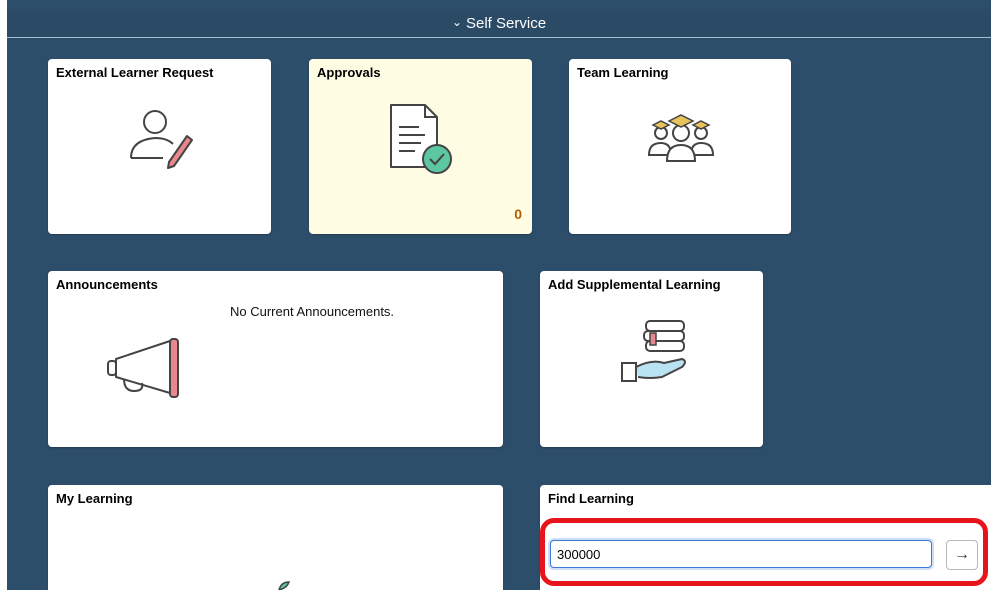  Describe the element at coordinates (518, 214) in the screenshot. I see `approvals-count-badge: 0` at that location.